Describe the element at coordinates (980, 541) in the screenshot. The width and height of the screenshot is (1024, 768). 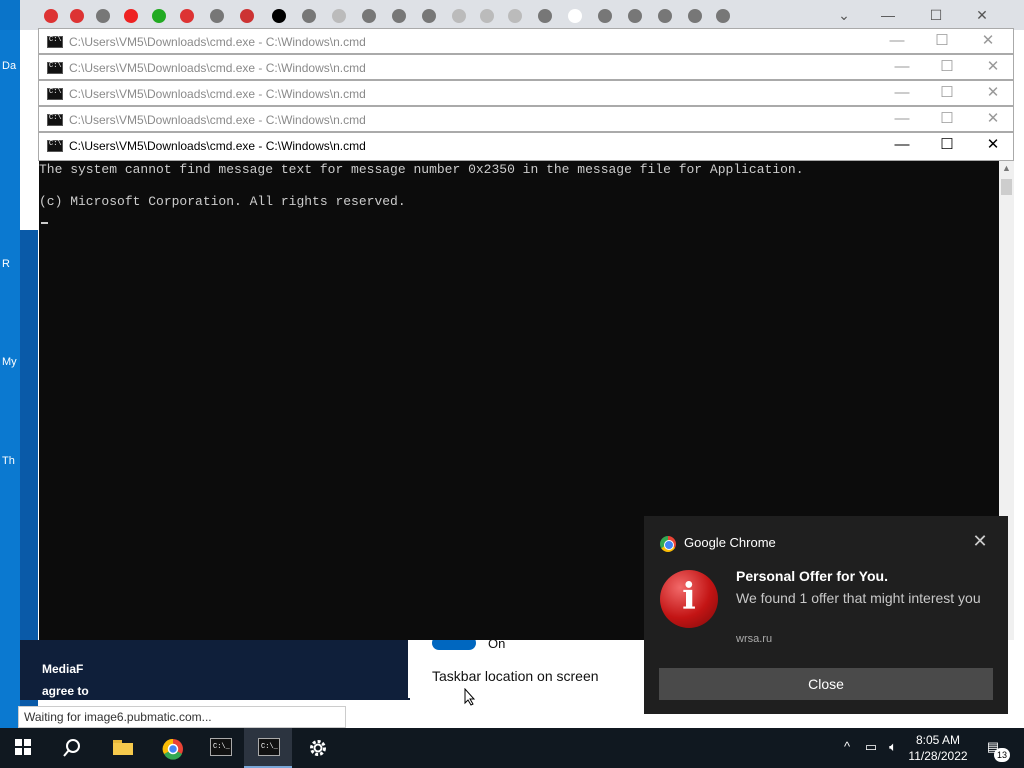
I see `toast-dismiss-icon: ✕` at that location.